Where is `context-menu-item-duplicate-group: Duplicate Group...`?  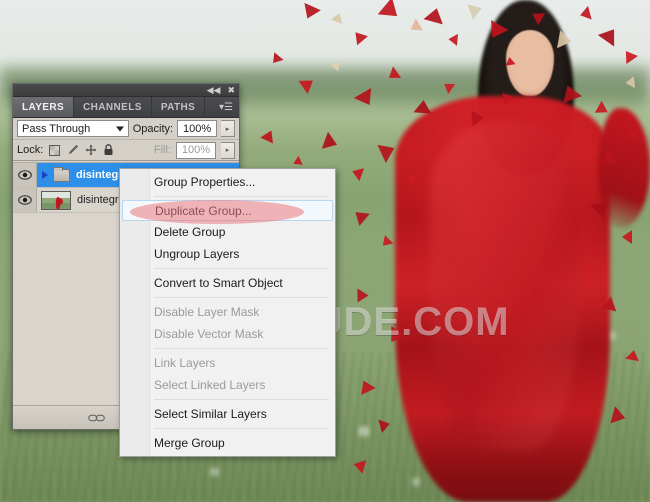 context-menu-item-duplicate-group: Duplicate Group... is located at coordinates (227, 210).